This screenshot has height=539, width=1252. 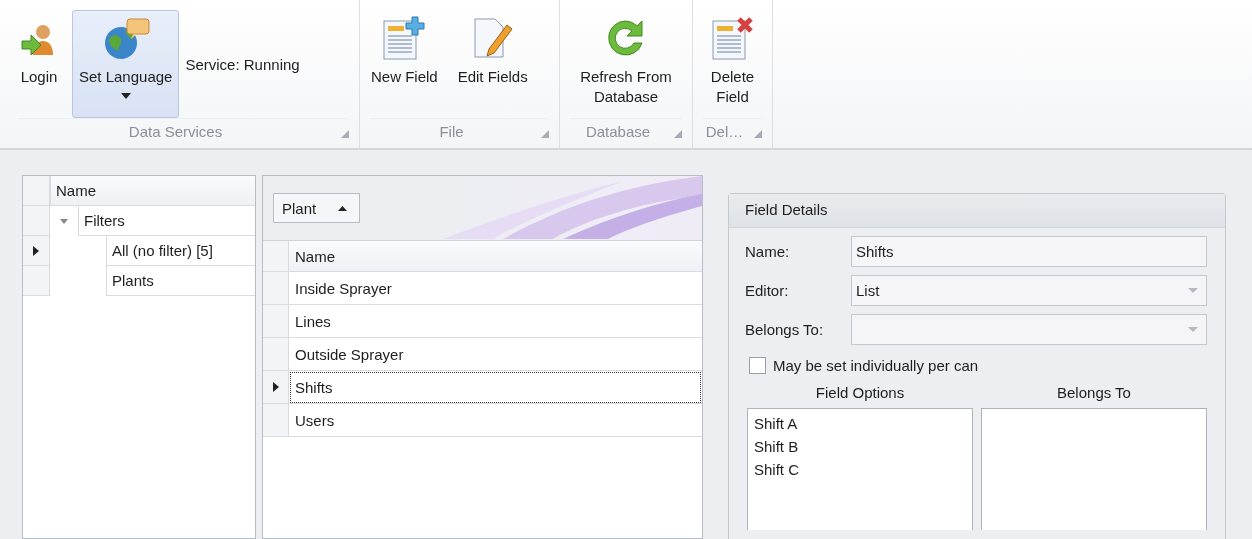 What do you see at coordinates (180, 251) in the screenshot?
I see `tree-node: All (no filter) [5]` at bounding box center [180, 251].